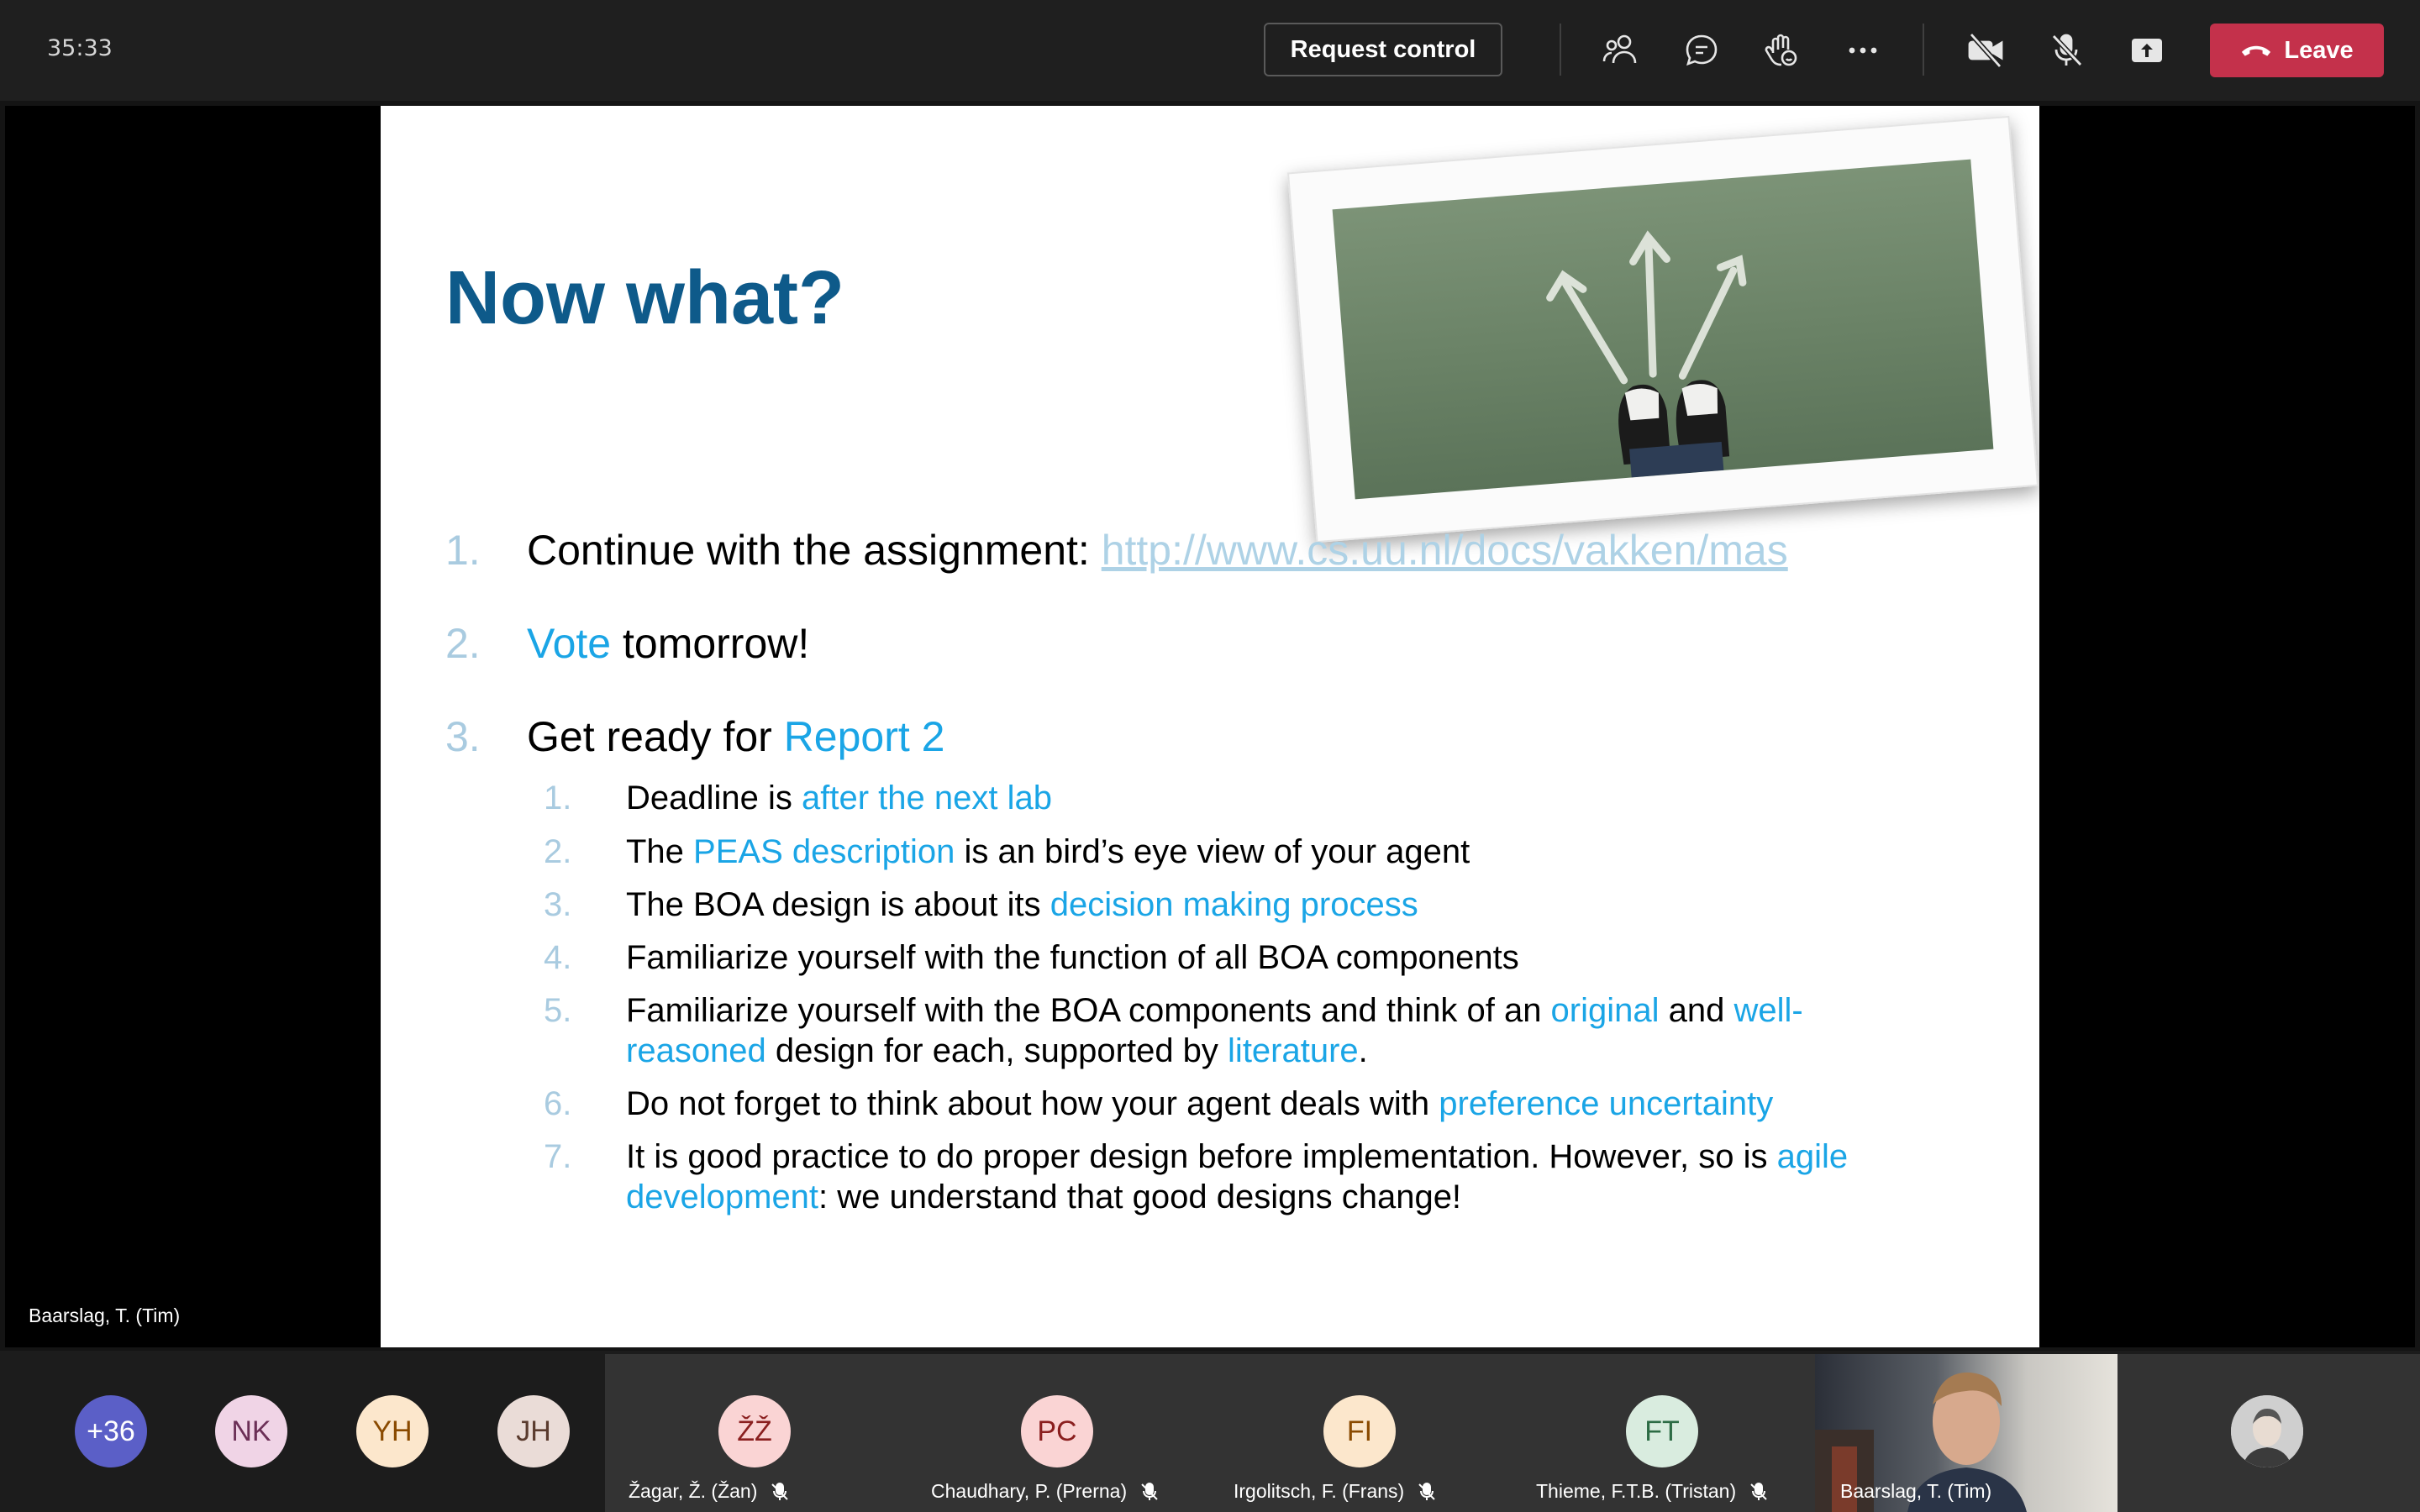  What do you see at coordinates (1783, 50) in the screenshot?
I see `raise-hand-icon` at bounding box center [1783, 50].